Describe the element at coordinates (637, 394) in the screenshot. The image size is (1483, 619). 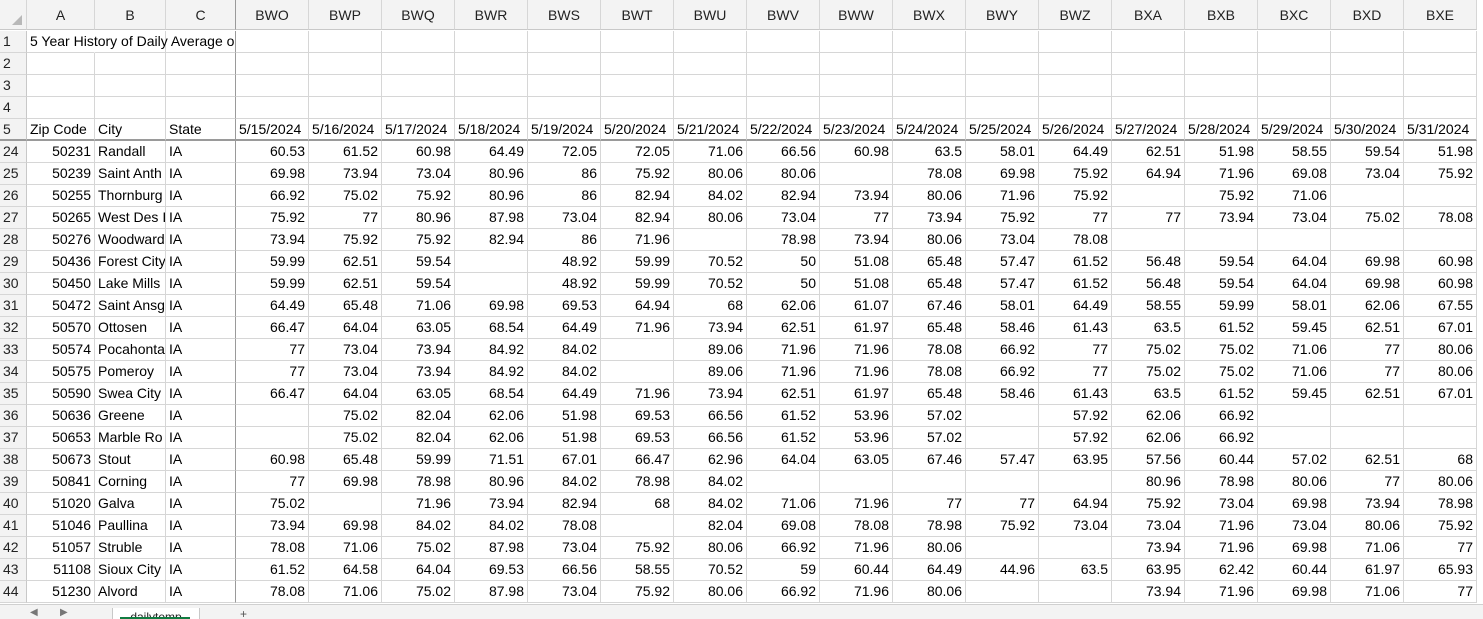
I see `cell-bwt-35: 71.96` at that location.